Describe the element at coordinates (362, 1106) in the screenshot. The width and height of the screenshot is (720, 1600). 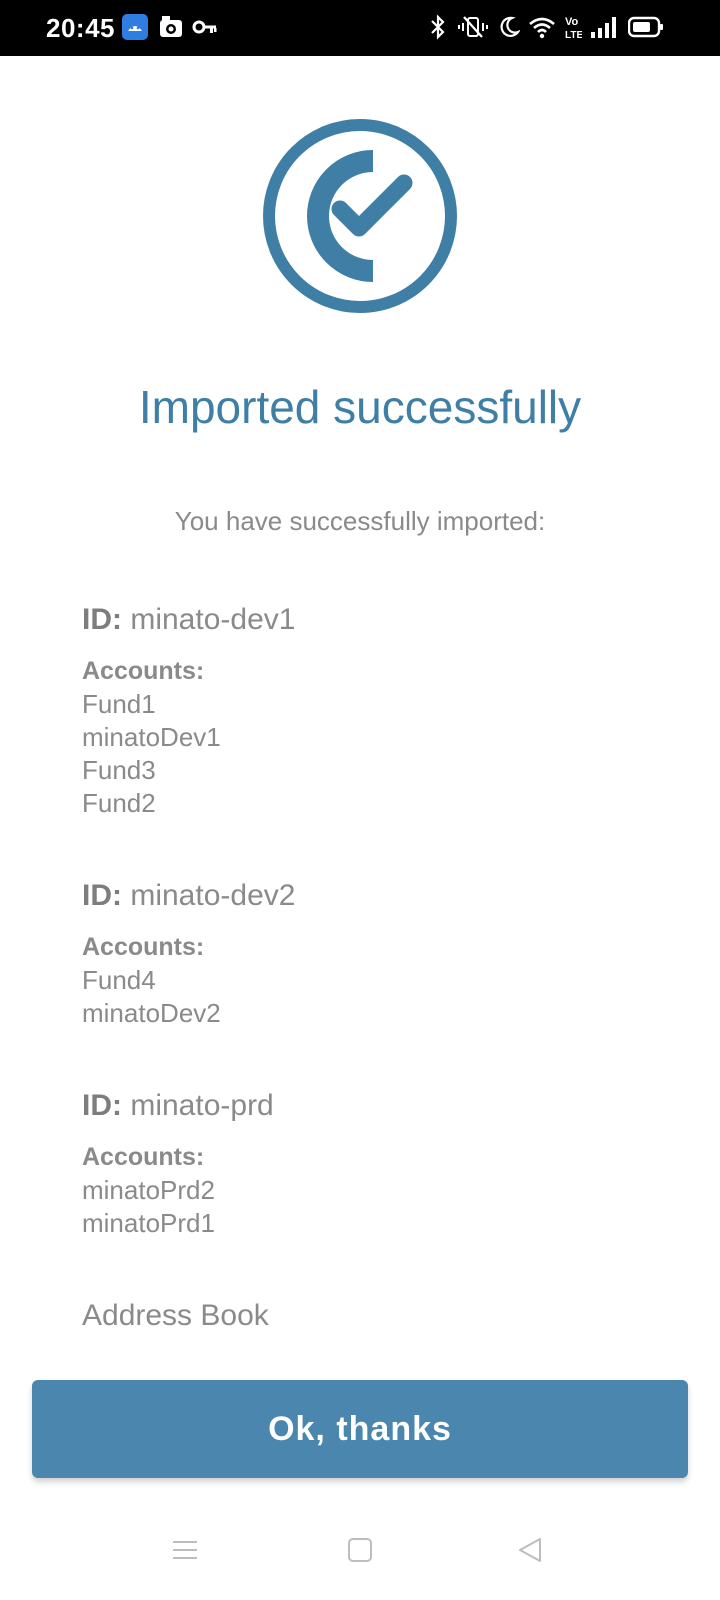
I see `entry-id: ID: minato-prd` at that location.